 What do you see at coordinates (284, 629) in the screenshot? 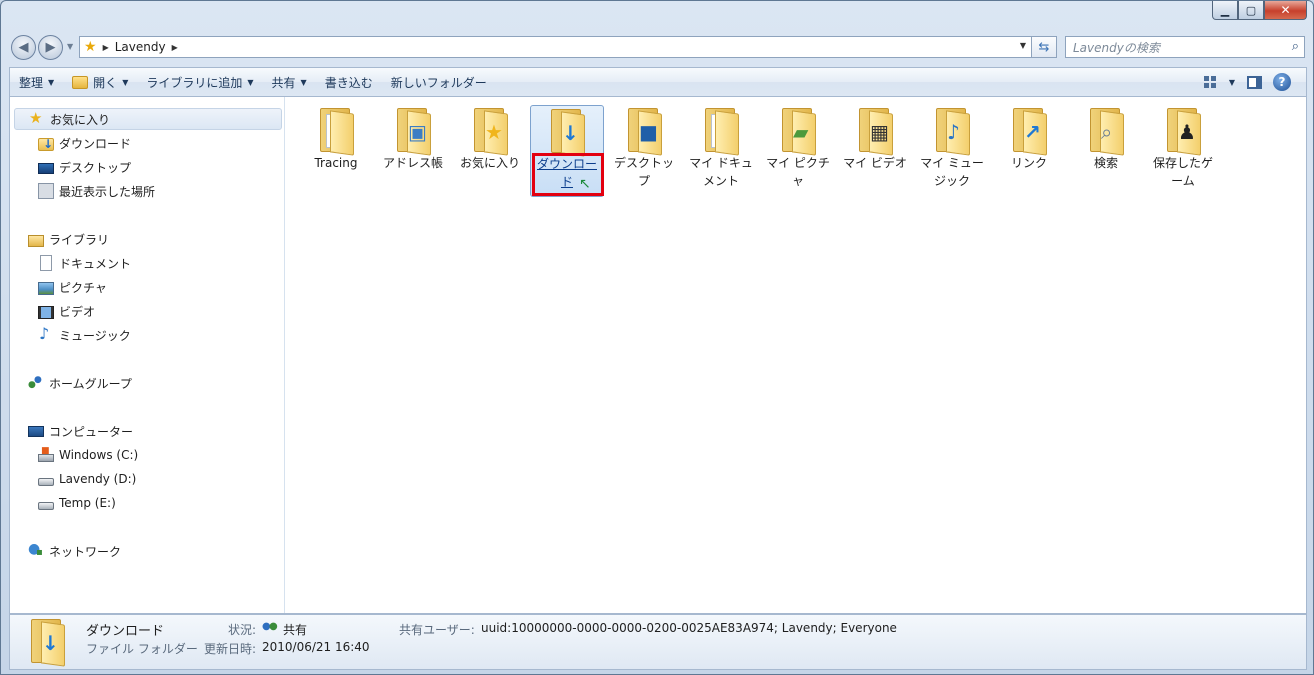
I see `details-status-value: 共有` at bounding box center [284, 629].